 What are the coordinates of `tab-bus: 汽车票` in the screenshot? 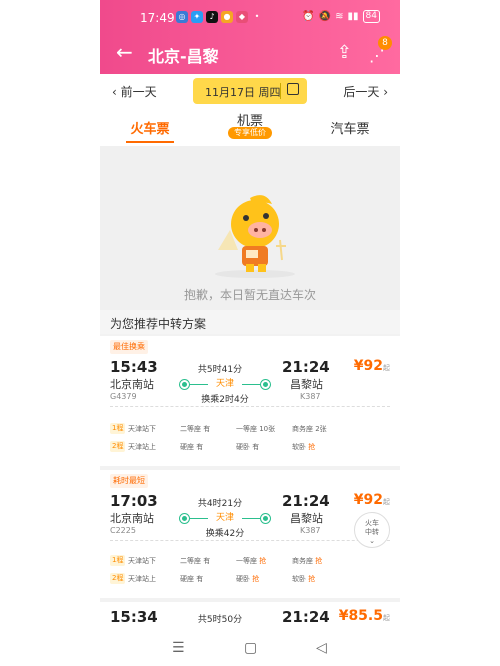 It's located at (350, 127).